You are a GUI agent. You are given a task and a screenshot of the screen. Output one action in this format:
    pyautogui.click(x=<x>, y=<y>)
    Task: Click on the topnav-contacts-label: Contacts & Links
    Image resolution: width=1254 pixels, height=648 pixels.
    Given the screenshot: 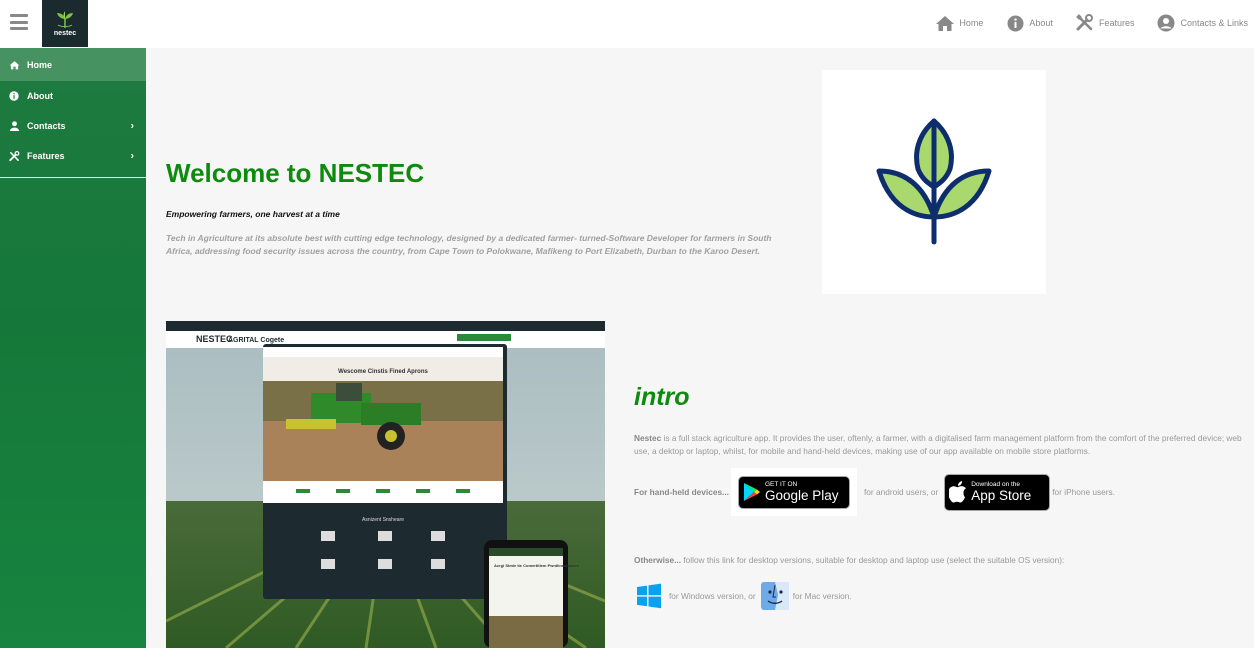 What is the action you would take?
    pyautogui.click(x=1214, y=23)
    